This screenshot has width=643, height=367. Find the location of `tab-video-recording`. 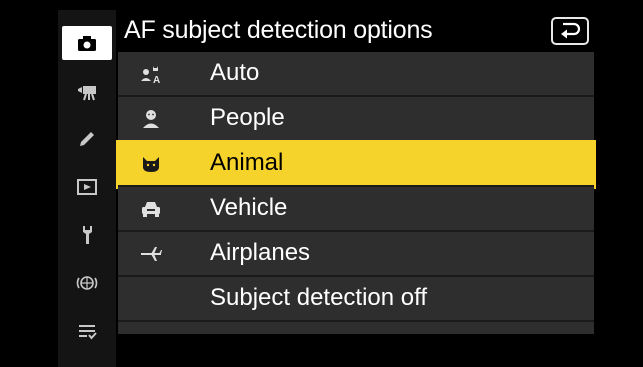

tab-video-recording is located at coordinates (87, 91).